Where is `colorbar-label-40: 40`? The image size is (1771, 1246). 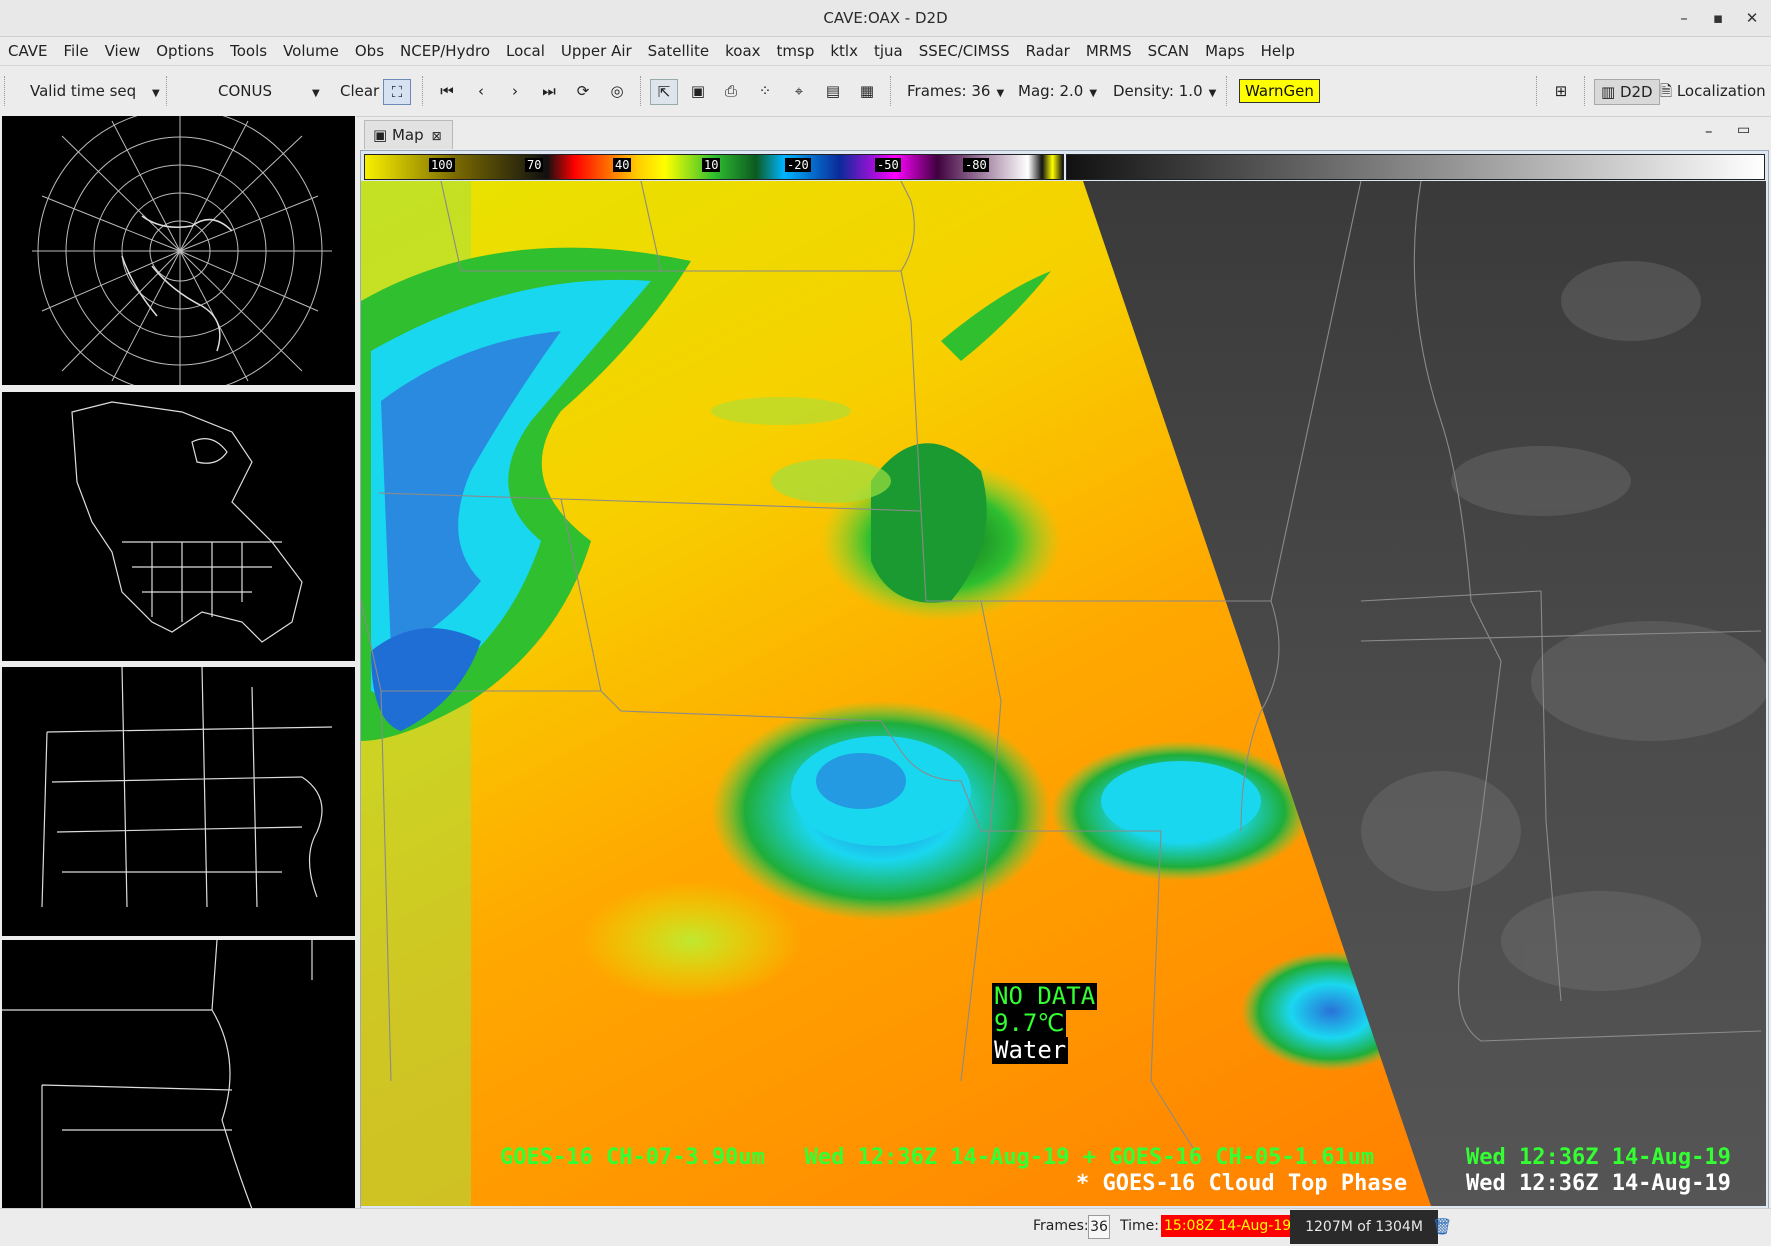
colorbar-label-40: 40 is located at coordinates (622, 165).